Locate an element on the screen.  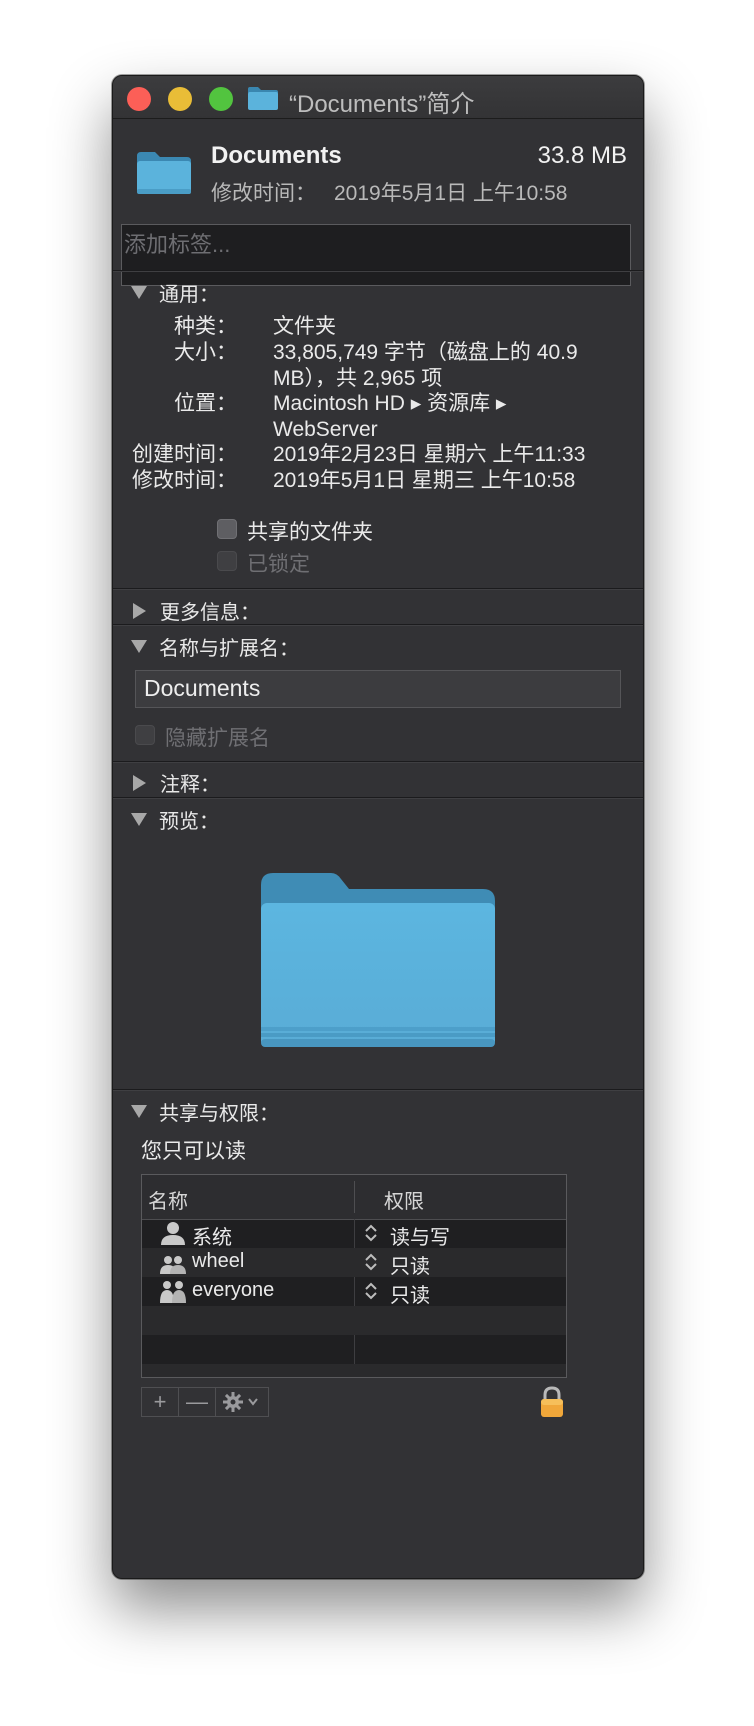
window-title: “Documents”简介 is located at coordinates (382, 104).